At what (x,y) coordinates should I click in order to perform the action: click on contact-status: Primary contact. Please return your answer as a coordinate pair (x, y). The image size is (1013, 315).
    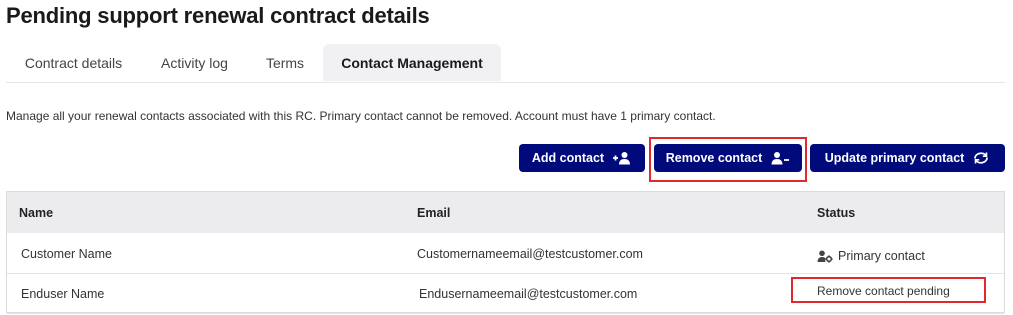
    Looking at the image, I should click on (871, 256).